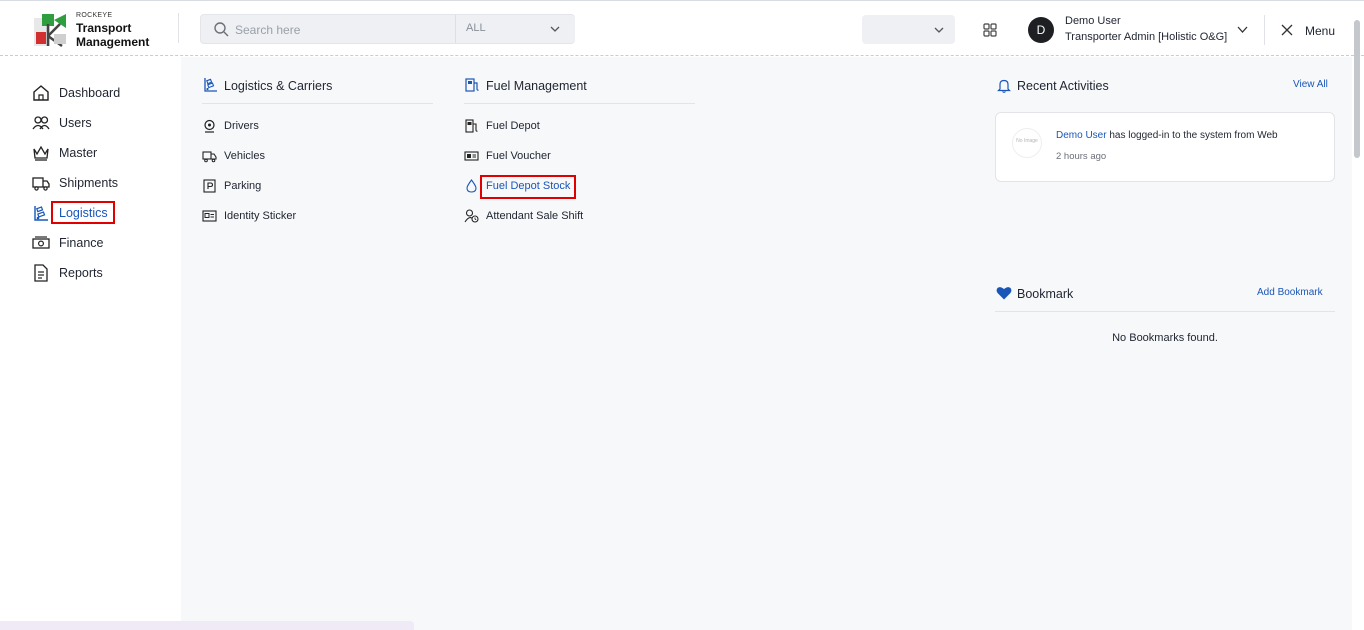 The width and height of the screenshot is (1364, 630). I want to click on sidebar-item-users: Users, so click(102, 123).